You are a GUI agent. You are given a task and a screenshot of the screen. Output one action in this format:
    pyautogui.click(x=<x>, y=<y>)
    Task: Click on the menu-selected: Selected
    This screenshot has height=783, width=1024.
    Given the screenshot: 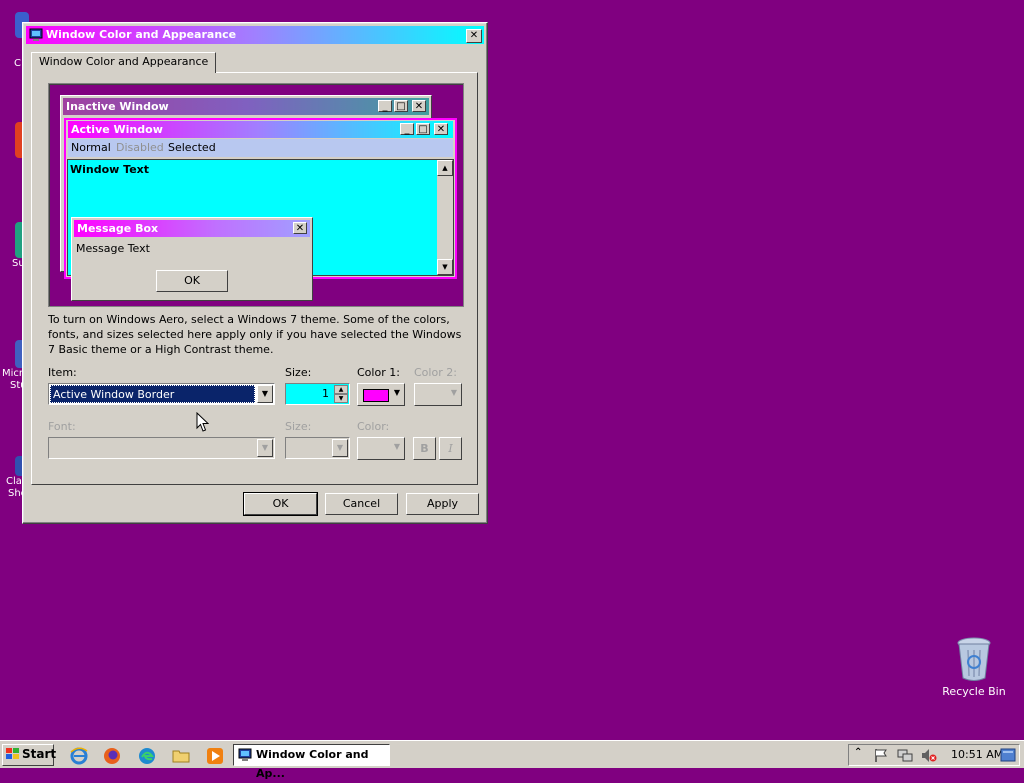 What is the action you would take?
    pyautogui.click(x=192, y=147)
    